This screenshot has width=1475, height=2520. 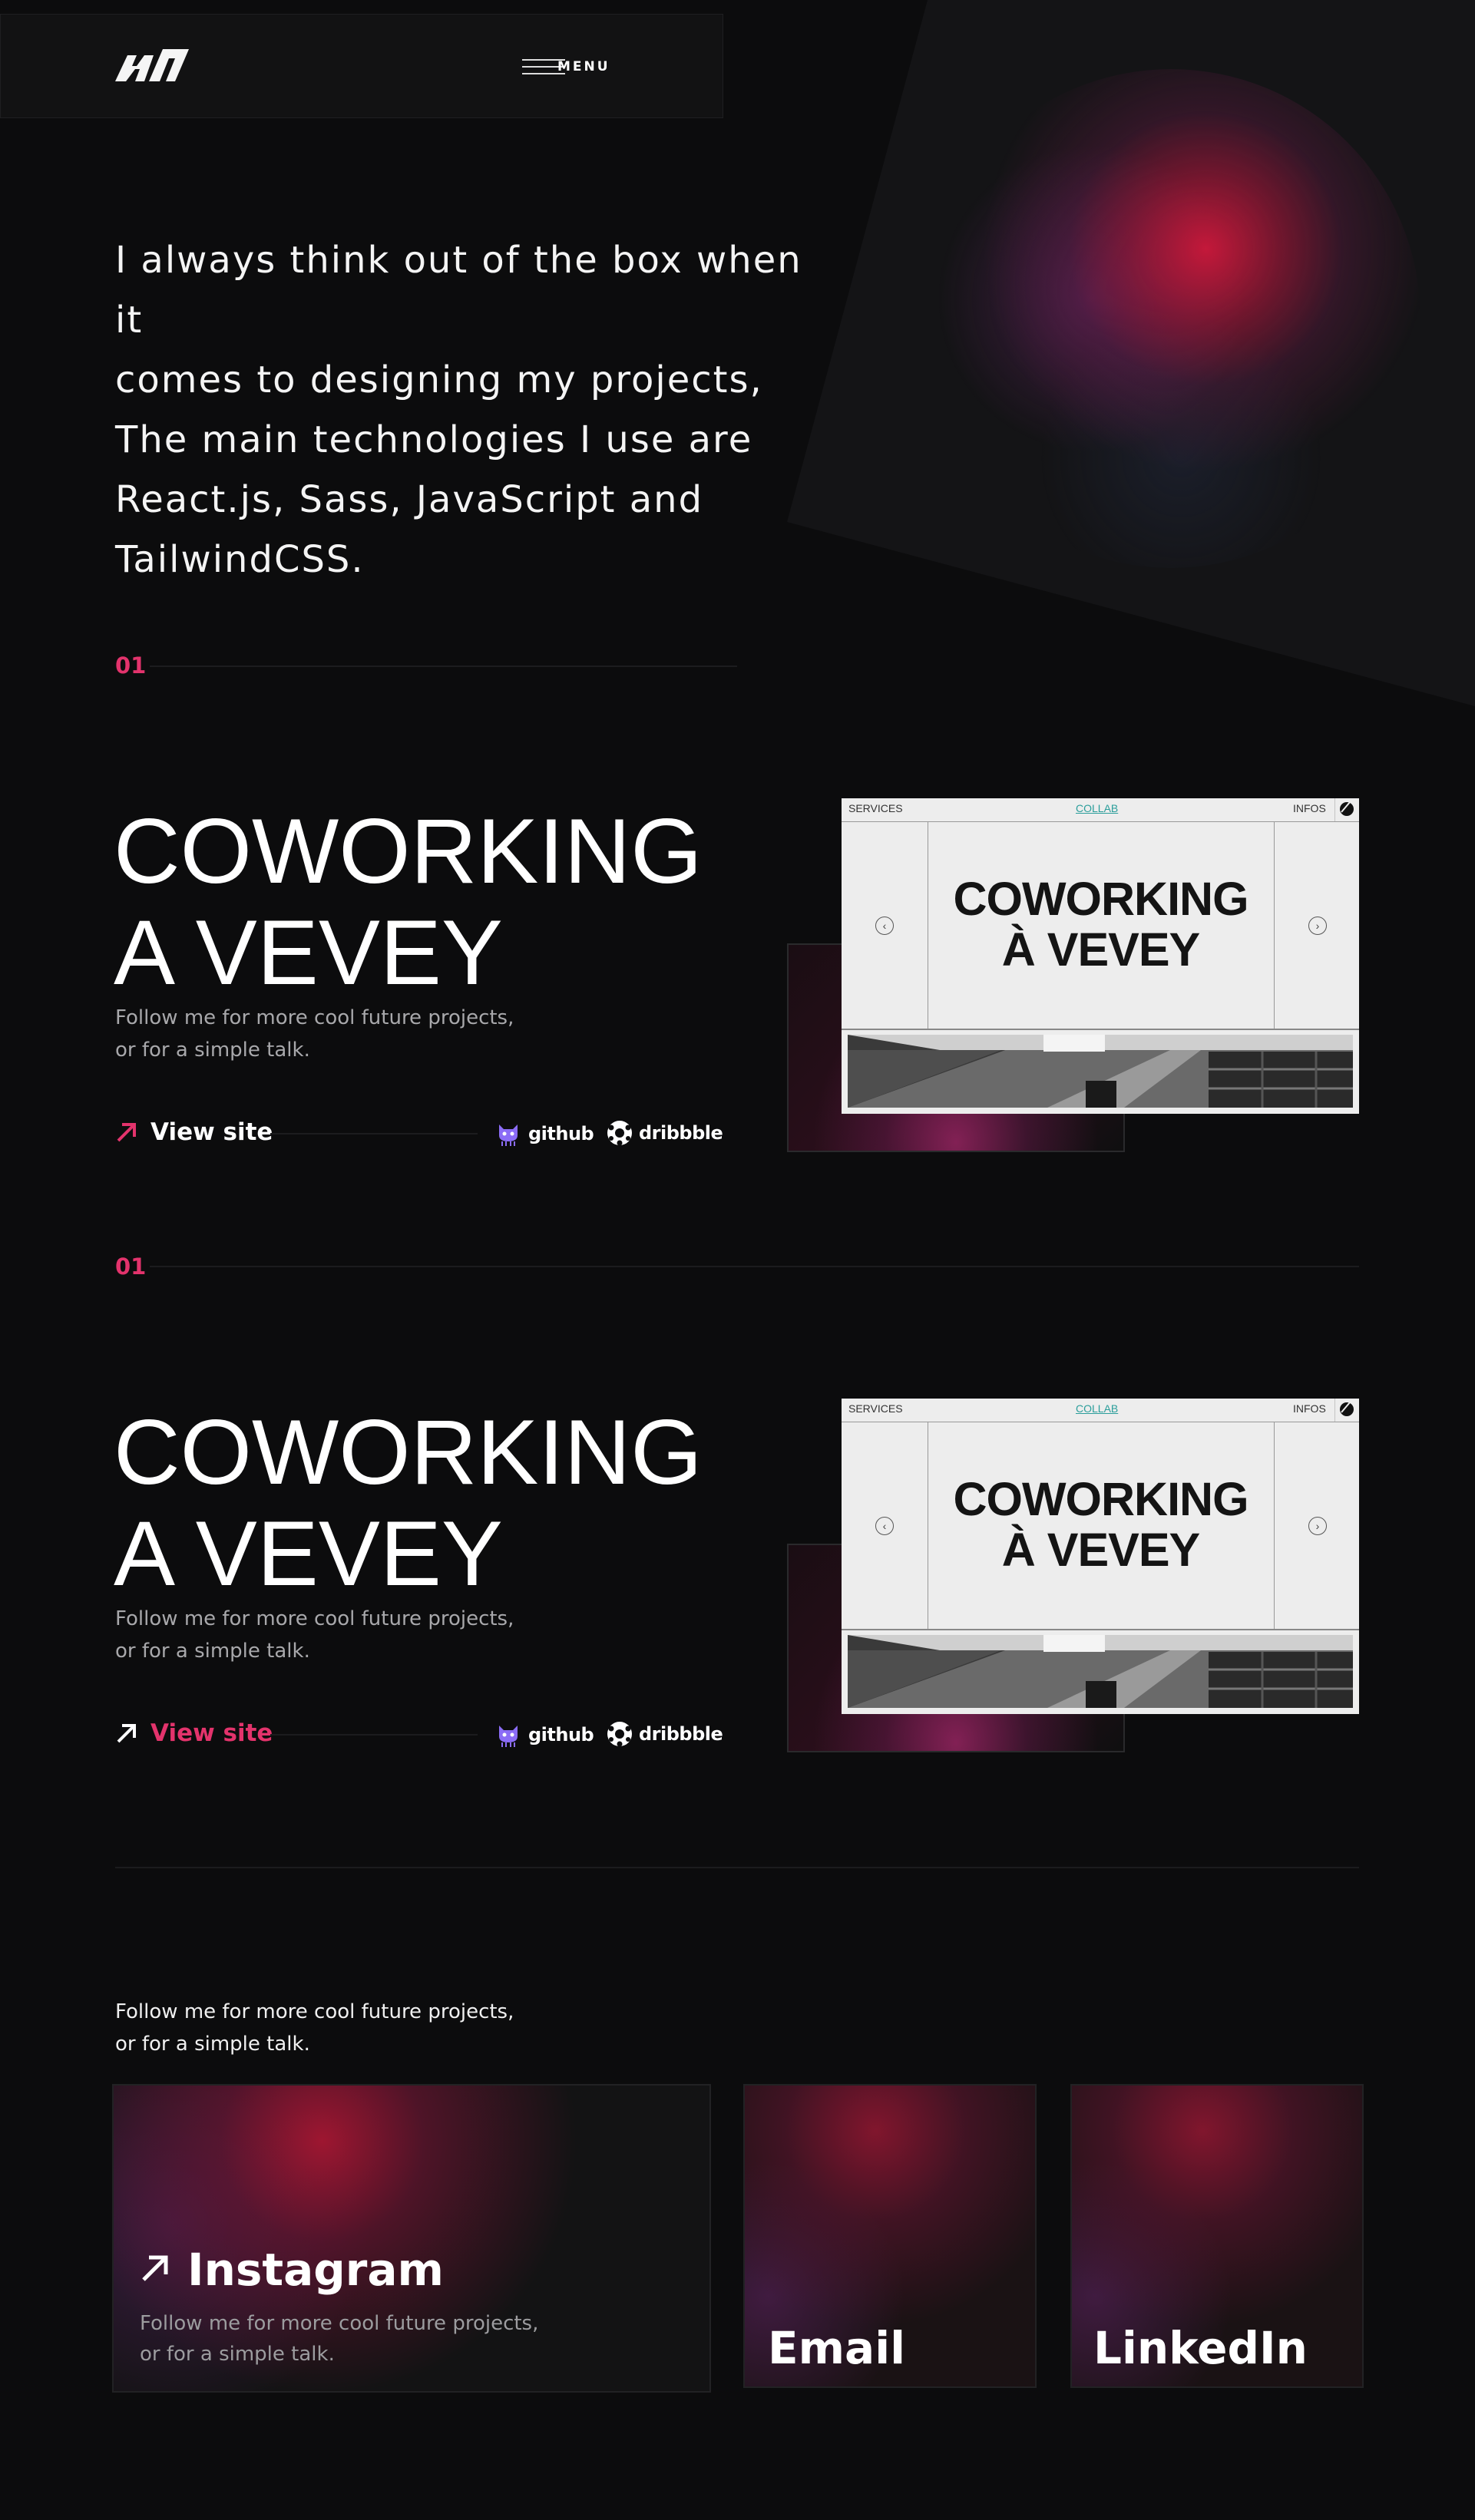 What do you see at coordinates (237, 2355) in the screenshot?
I see `instagram-subtitle-line: or for a simple talk.` at bounding box center [237, 2355].